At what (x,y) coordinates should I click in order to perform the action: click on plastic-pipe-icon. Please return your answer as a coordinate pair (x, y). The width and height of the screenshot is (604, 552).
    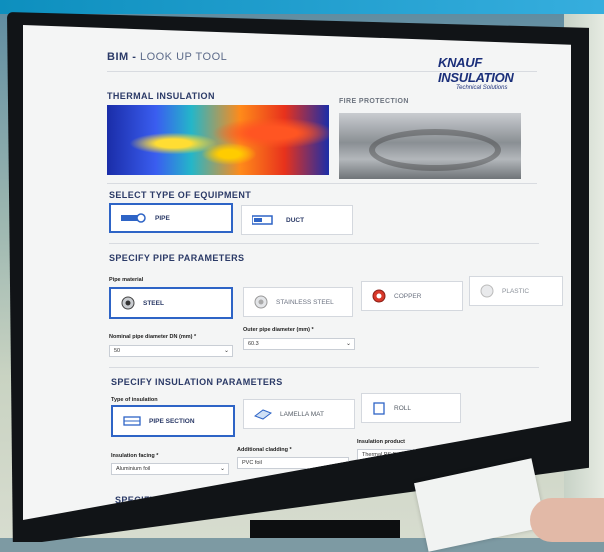
    Looking at the image, I should click on (487, 291).